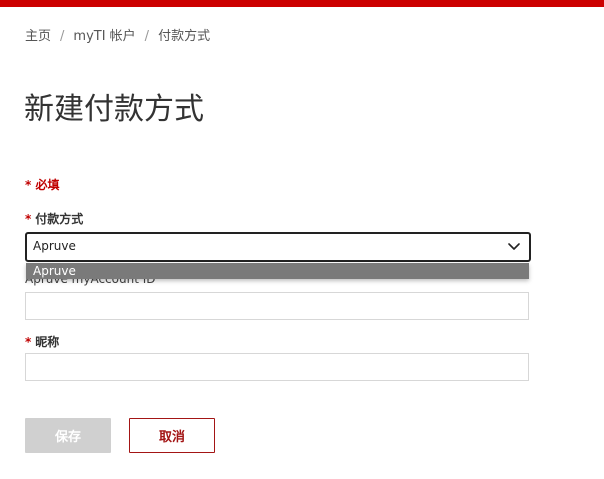 The image size is (604, 479). I want to click on cancel-button: 取消, so click(172, 435).